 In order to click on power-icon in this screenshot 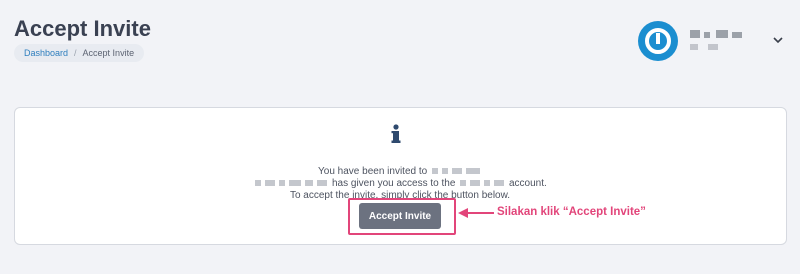, I will do `click(658, 41)`.